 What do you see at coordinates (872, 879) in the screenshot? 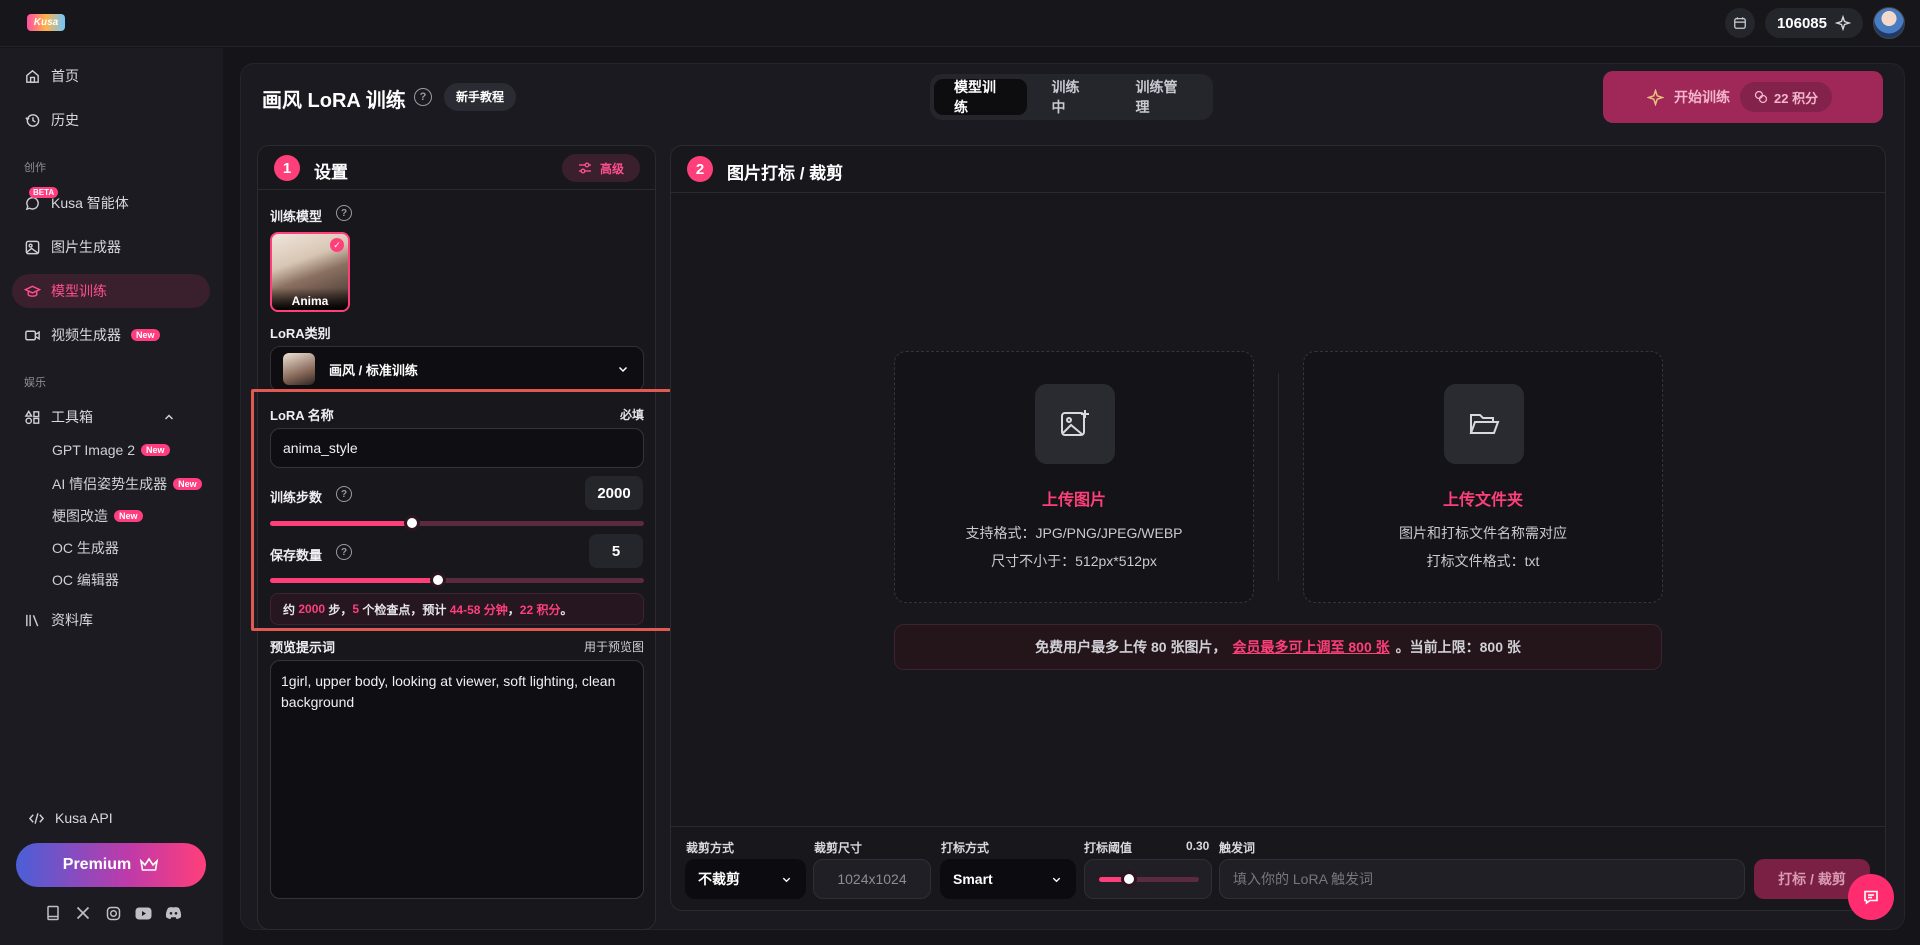
I see `crop-size-input: 1024x1024` at bounding box center [872, 879].